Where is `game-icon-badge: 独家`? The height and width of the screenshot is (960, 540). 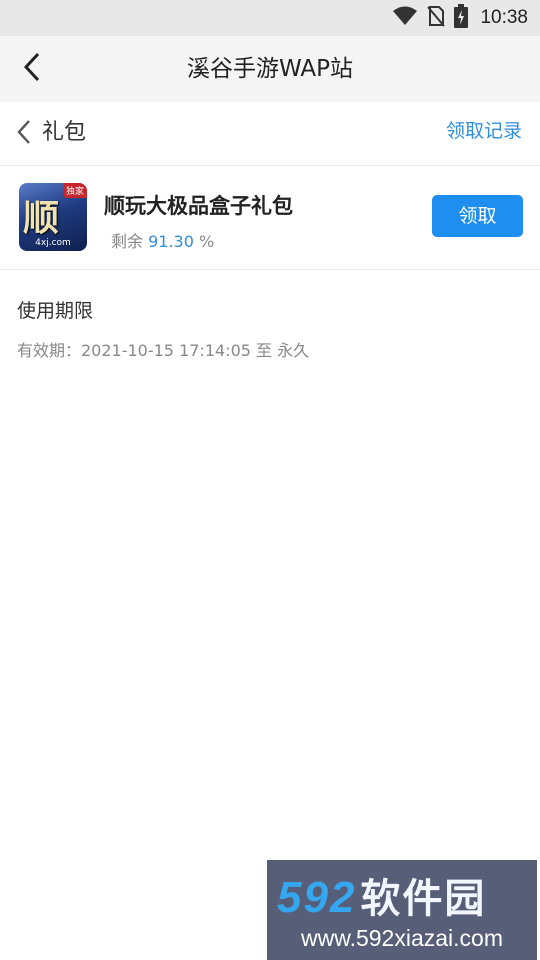
game-icon-badge: 独家 is located at coordinates (74, 190).